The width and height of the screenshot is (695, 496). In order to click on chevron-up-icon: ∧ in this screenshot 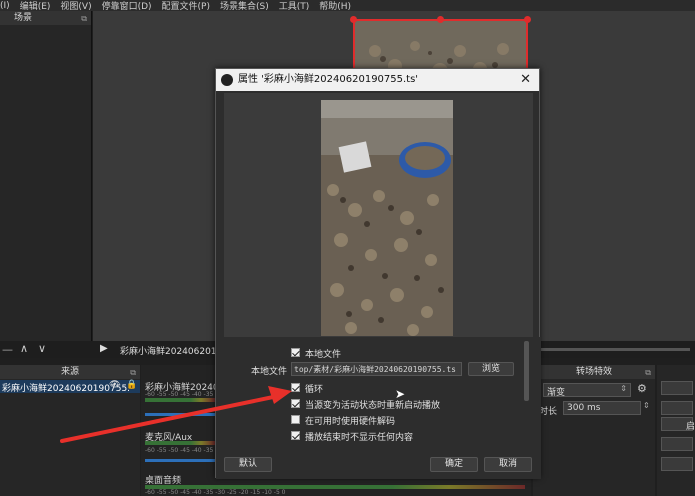, I will do `click(24, 348)`.